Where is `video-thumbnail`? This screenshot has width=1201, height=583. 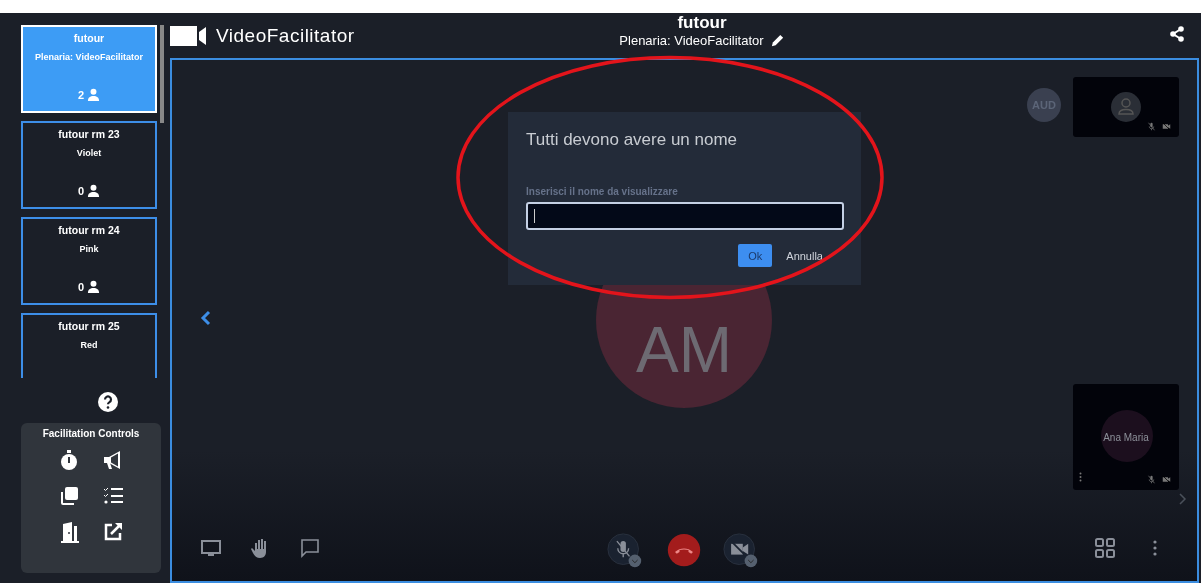
video-thumbnail is located at coordinates (1126, 107).